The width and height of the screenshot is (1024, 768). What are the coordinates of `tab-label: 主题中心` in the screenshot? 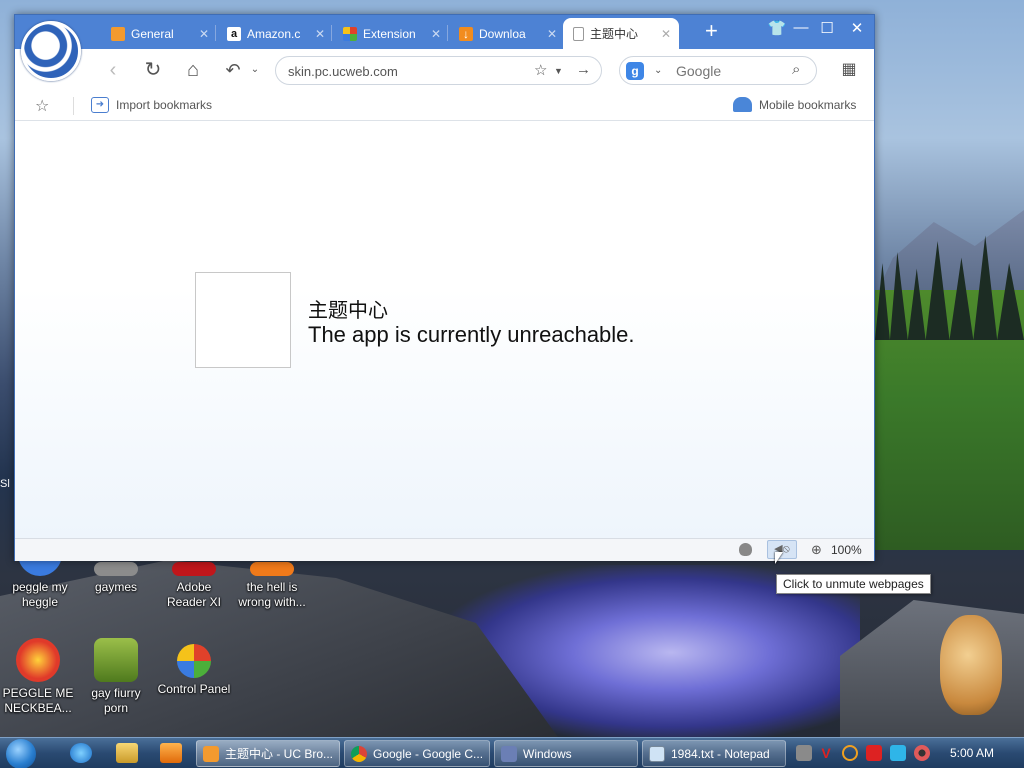 It's located at (614, 34).